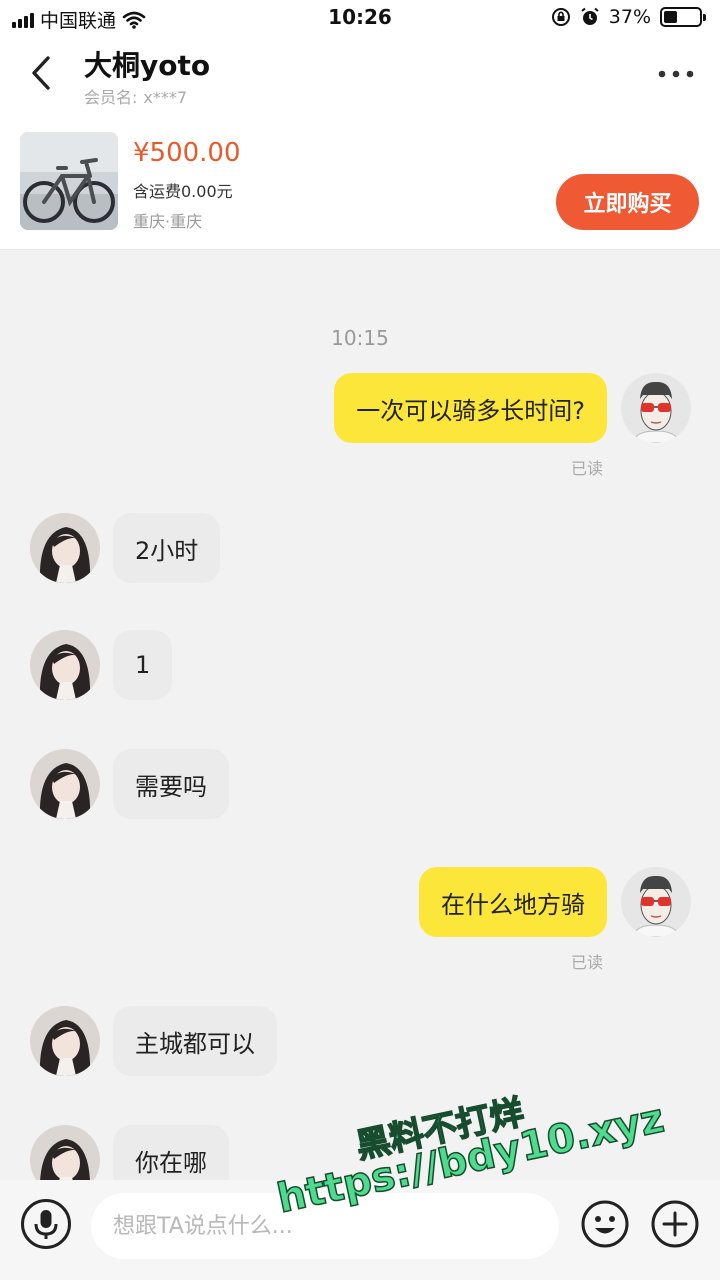 This screenshot has height=1280, width=720. Describe the element at coordinates (183, 191) in the screenshot. I see `shipping-info: 含运费0.00元` at that location.